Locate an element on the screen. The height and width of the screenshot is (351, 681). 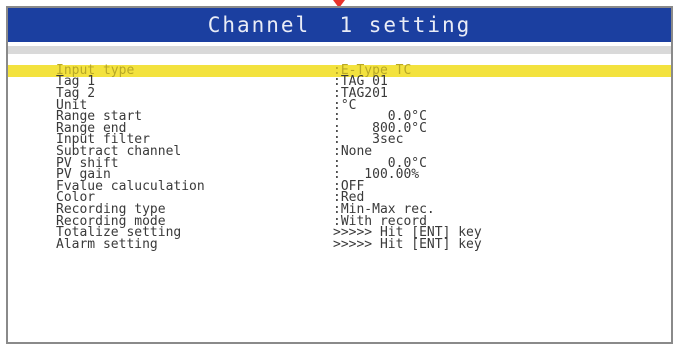
title-separator is located at coordinates (339, 50).